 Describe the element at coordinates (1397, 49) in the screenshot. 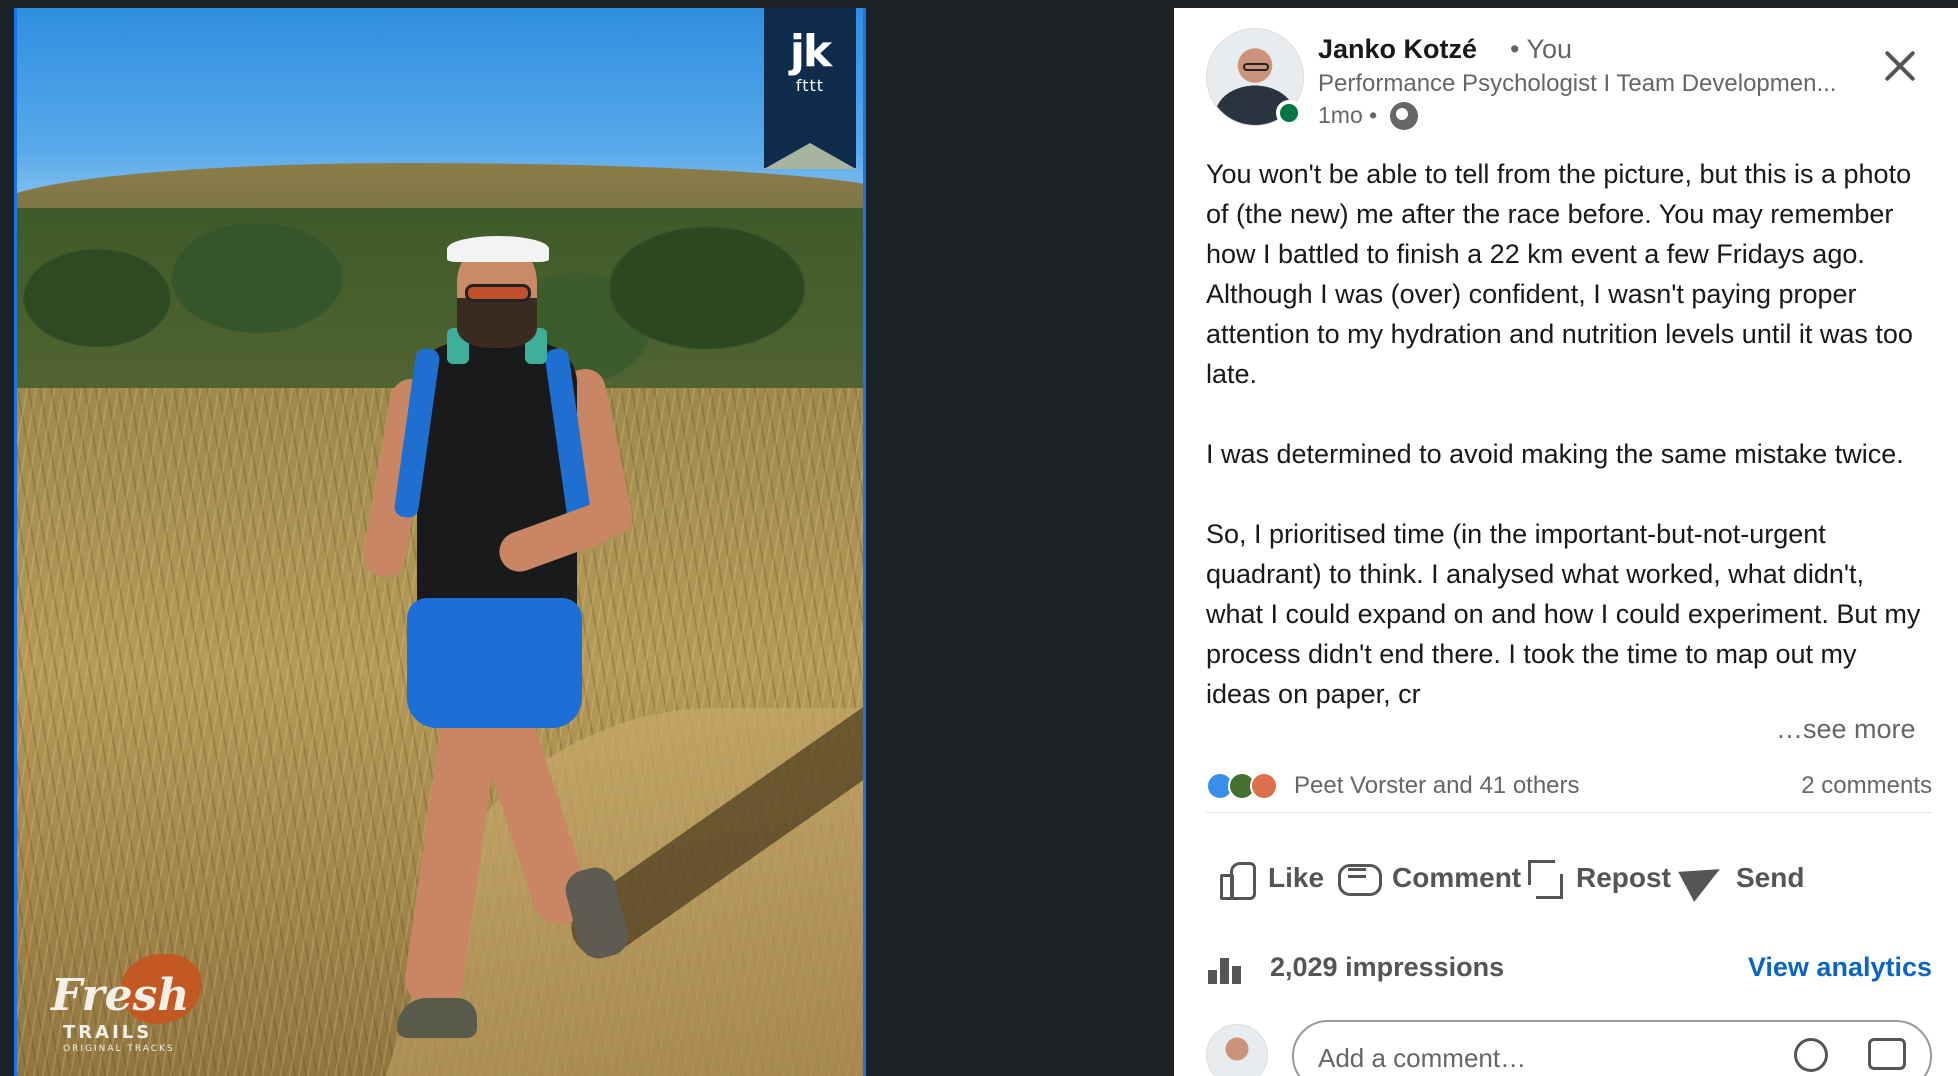

I see `author-name: Janko Kotzé` at that location.